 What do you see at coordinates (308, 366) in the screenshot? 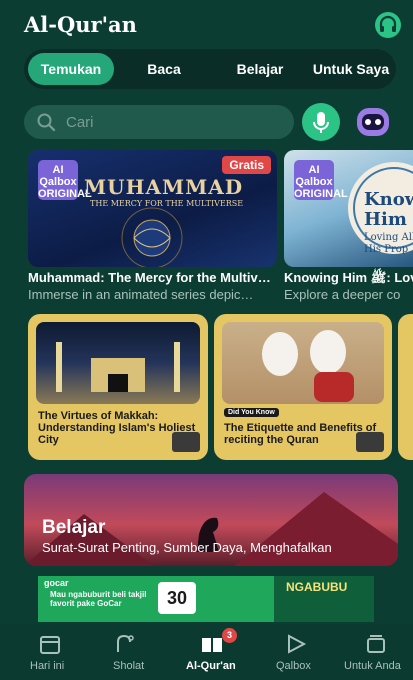
I see `women-reading-illustration` at bounding box center [308, 366].